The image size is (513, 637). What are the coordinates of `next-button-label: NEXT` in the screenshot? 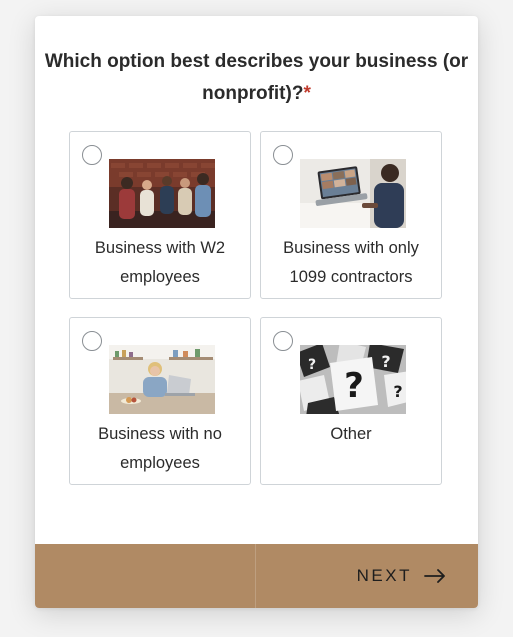 It's located at (384, 575).